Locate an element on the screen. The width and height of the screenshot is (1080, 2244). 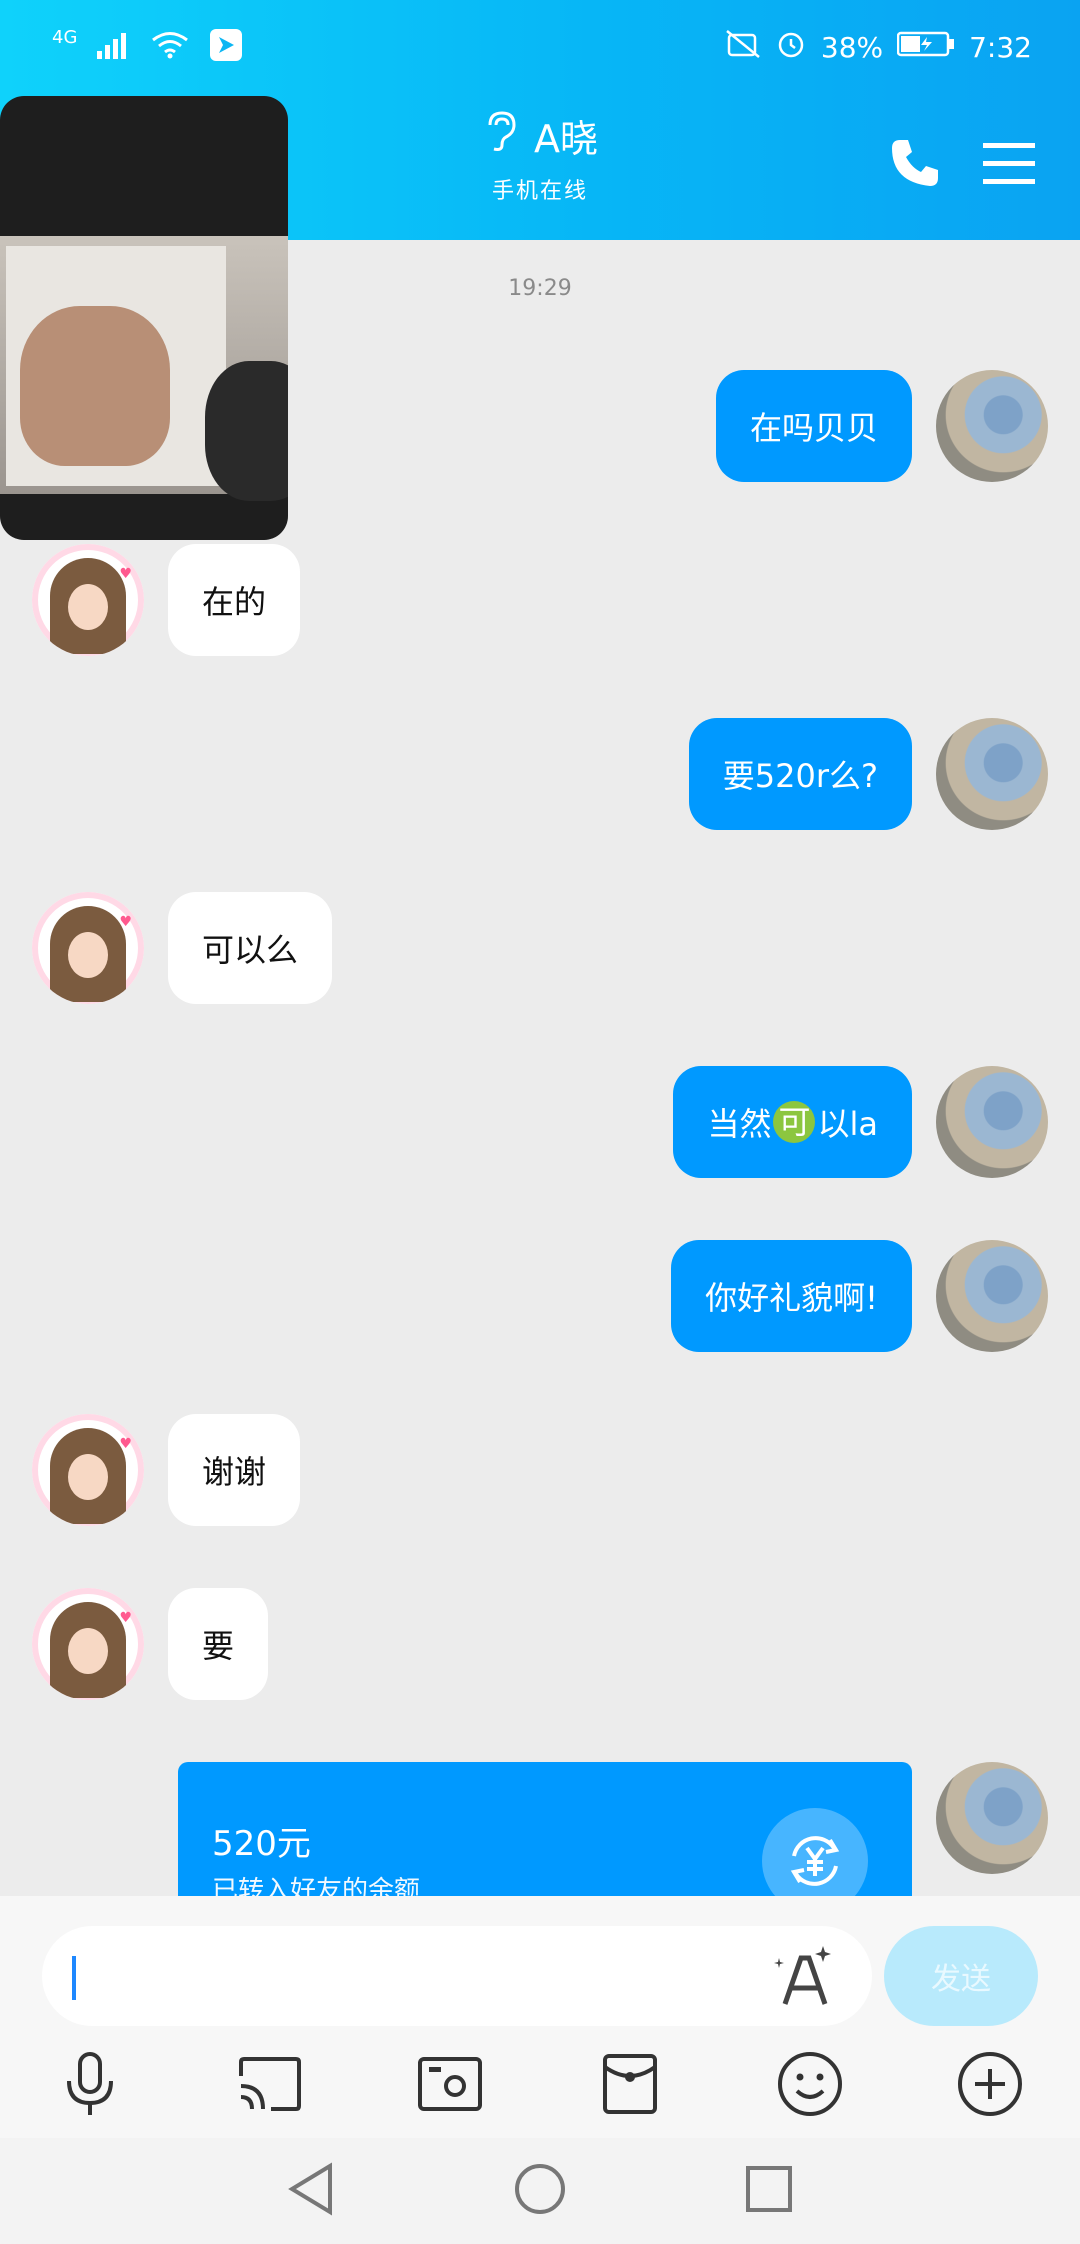
system-navigation-bar is located at coordinates (540, 2191).